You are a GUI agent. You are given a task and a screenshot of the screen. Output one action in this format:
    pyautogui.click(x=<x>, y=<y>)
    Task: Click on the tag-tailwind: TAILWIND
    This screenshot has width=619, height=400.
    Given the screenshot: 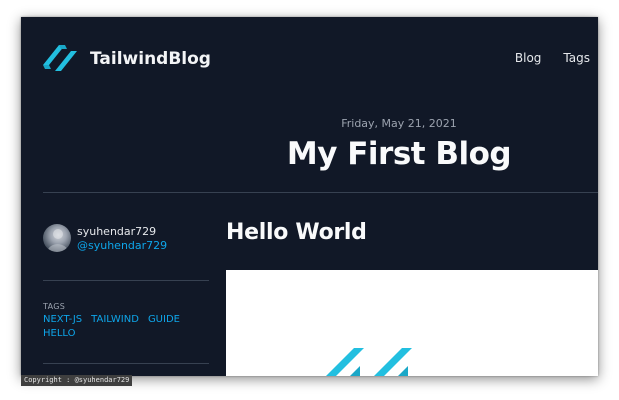 What is the action you would take?
    pyautogui.click(x=115, y=320)
    